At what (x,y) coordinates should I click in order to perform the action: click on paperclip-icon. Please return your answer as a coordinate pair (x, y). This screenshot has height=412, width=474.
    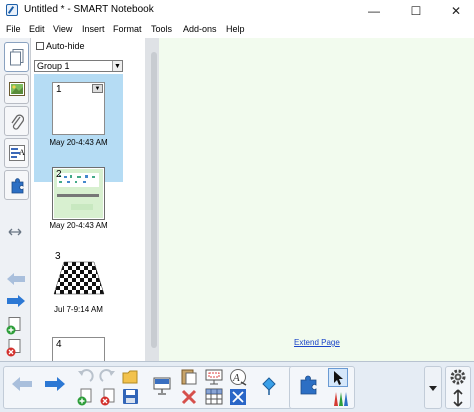
    Looking at the image, I should click on (17, 122).